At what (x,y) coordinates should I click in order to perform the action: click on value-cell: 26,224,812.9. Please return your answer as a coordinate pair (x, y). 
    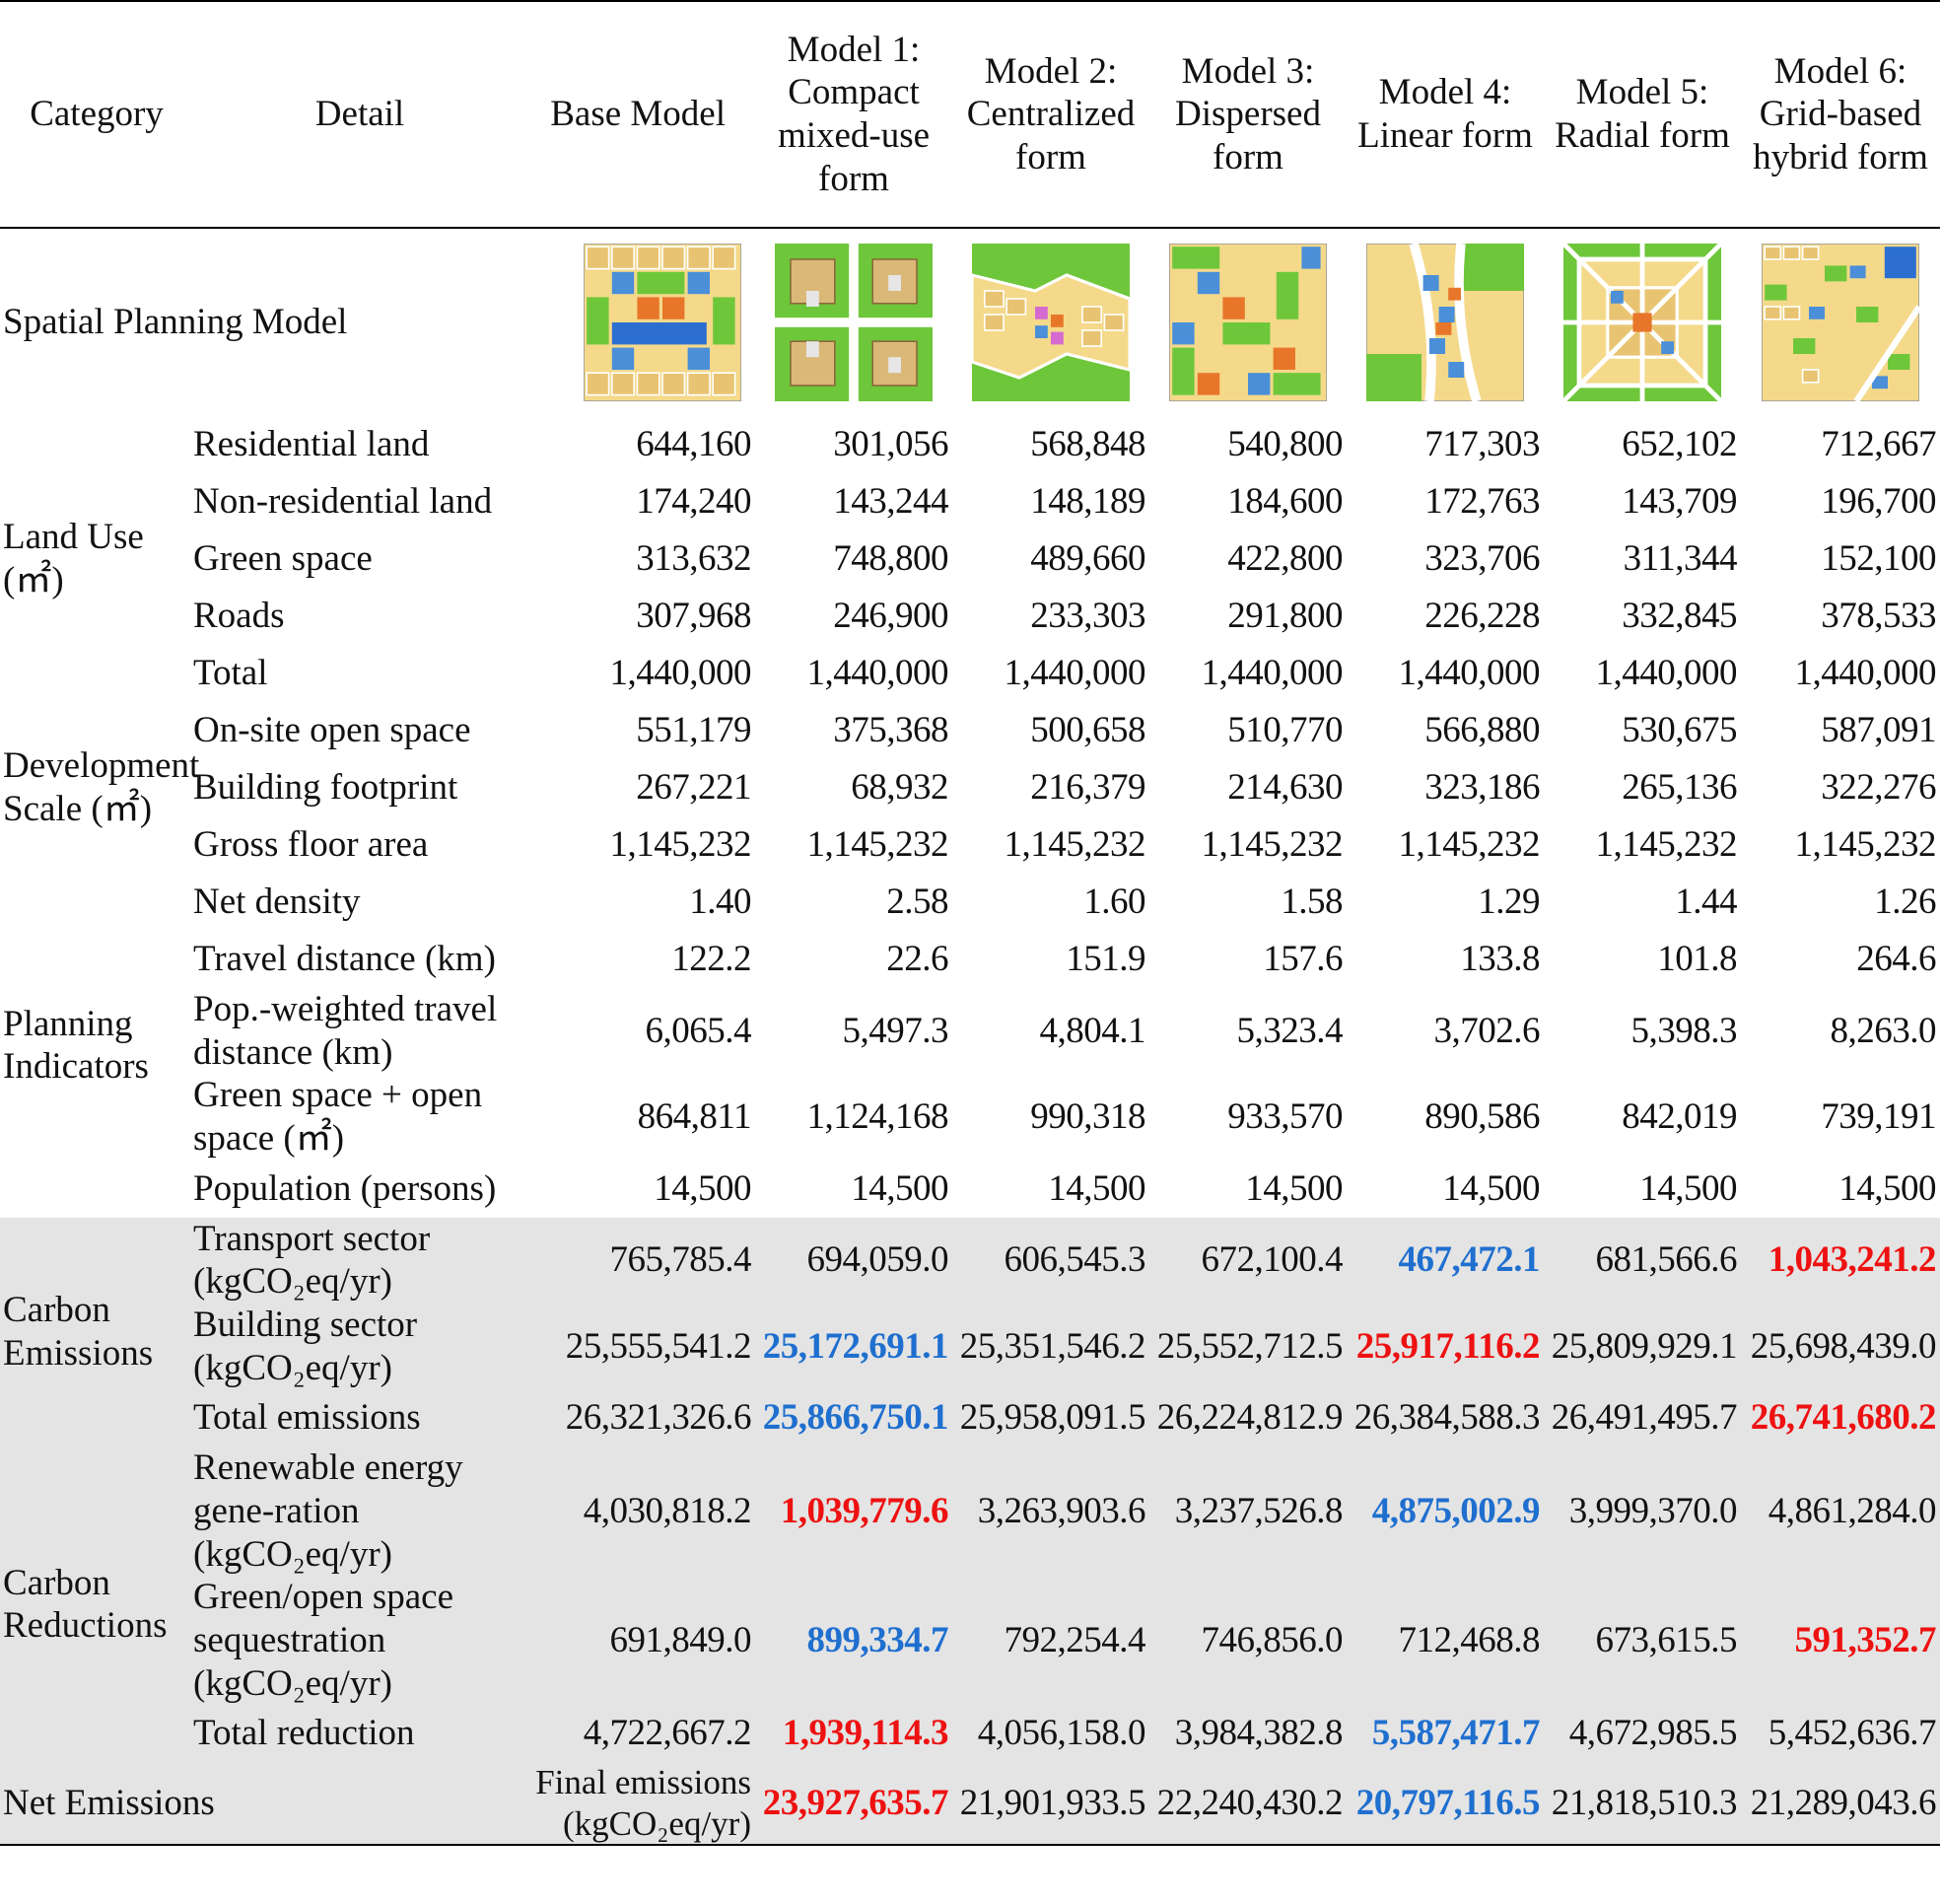
    Looking at the image, I should click on (1248, 1418).